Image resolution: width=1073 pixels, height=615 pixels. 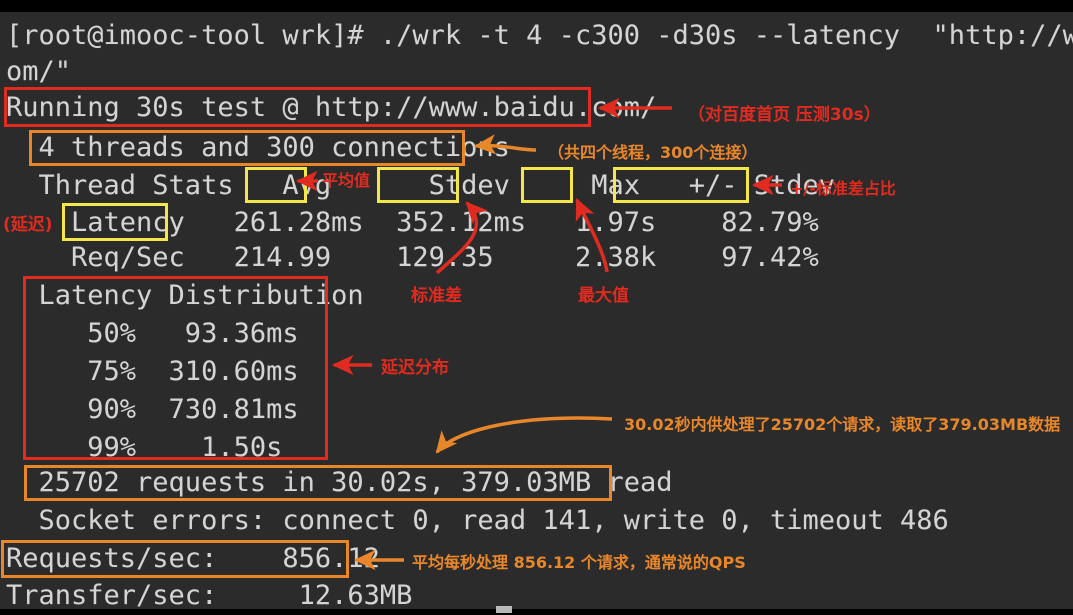 What do you see at coordinates (418, 185) in the screenshot?
I see `highlight-box-stdev` at bounding box center [418, 185].